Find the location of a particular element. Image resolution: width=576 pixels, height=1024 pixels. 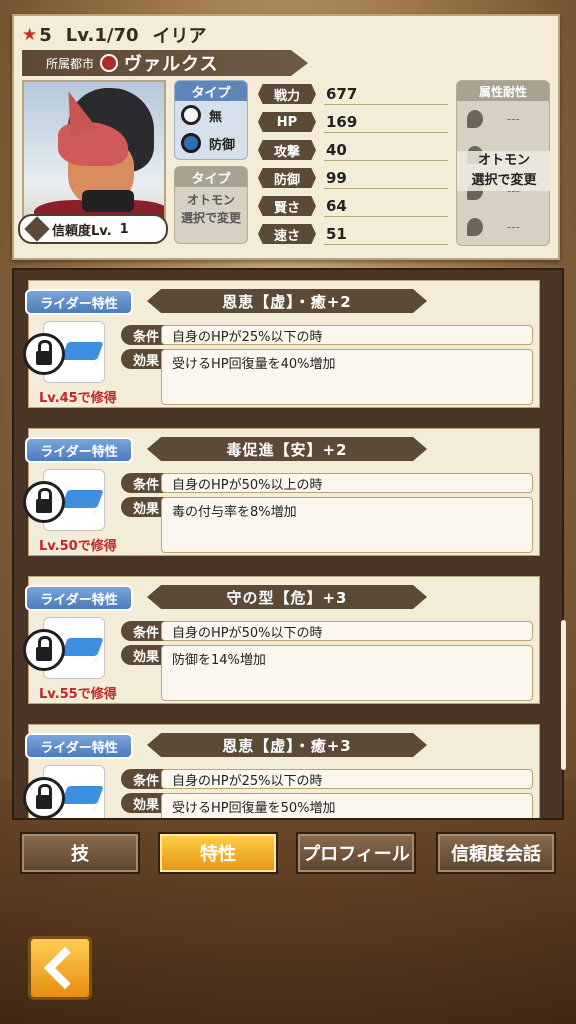

stat-value: 40 is located at coordinates (336, 150).